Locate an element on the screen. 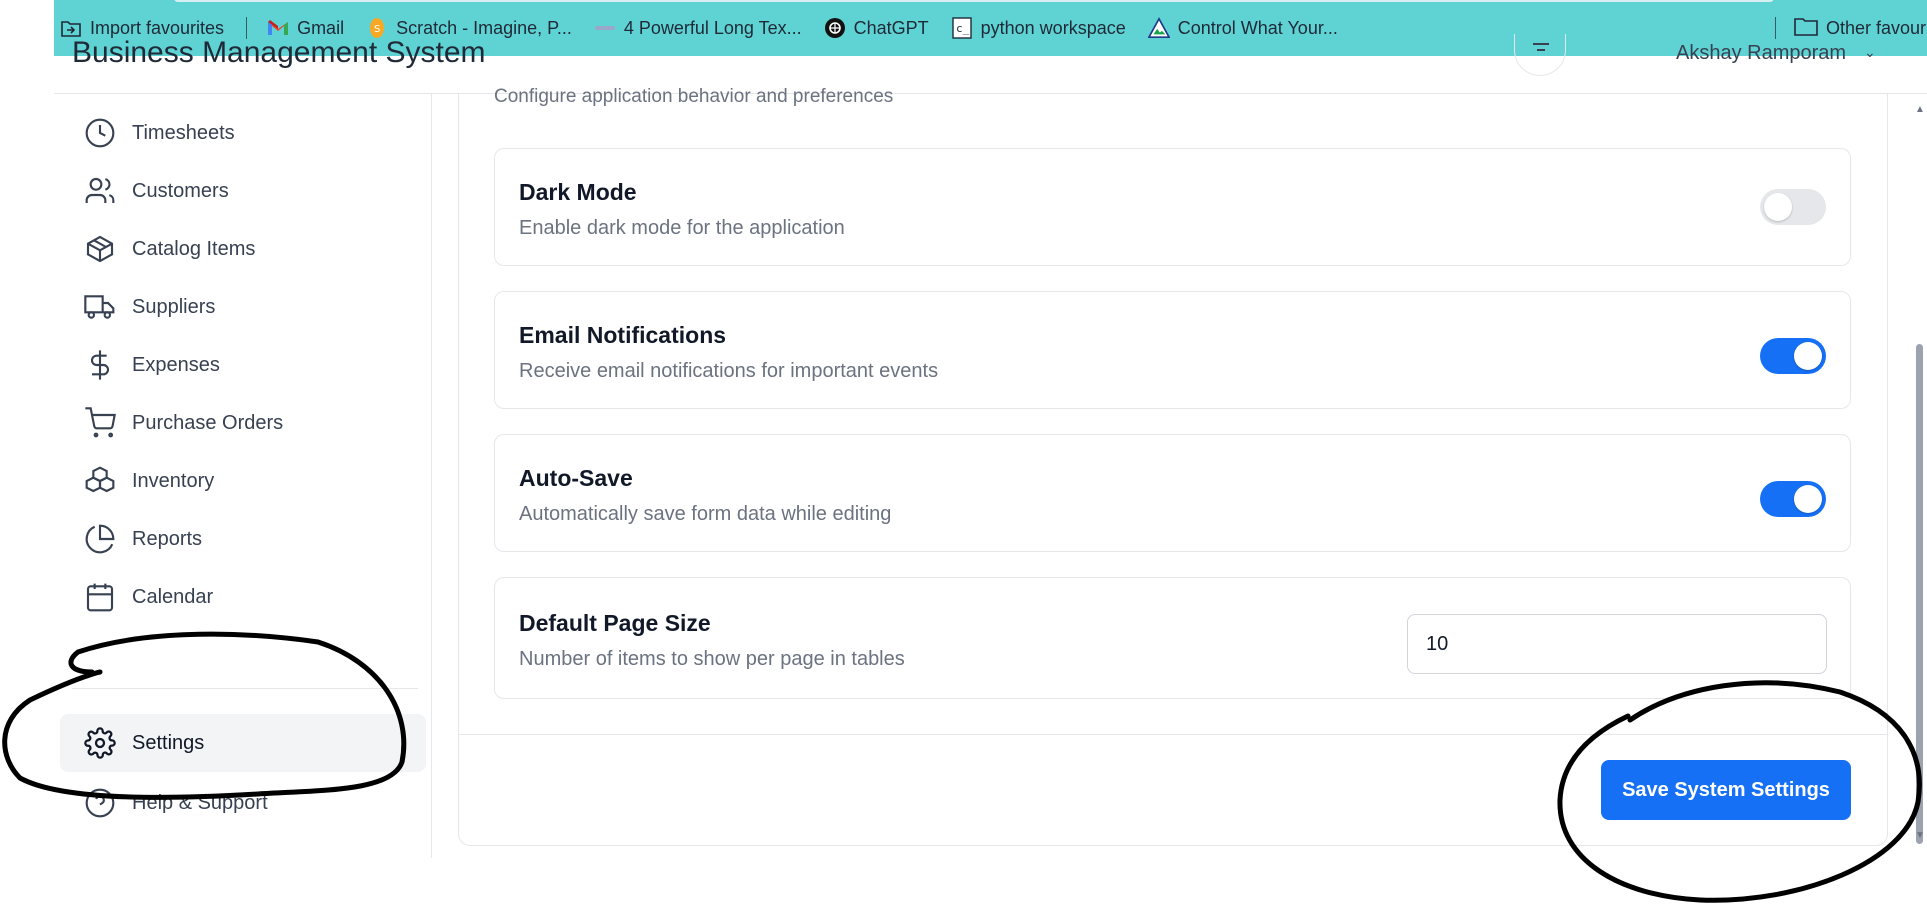  sidebar-item-purchase-orders: Purchase Orders is located at coordinates (243, 423).